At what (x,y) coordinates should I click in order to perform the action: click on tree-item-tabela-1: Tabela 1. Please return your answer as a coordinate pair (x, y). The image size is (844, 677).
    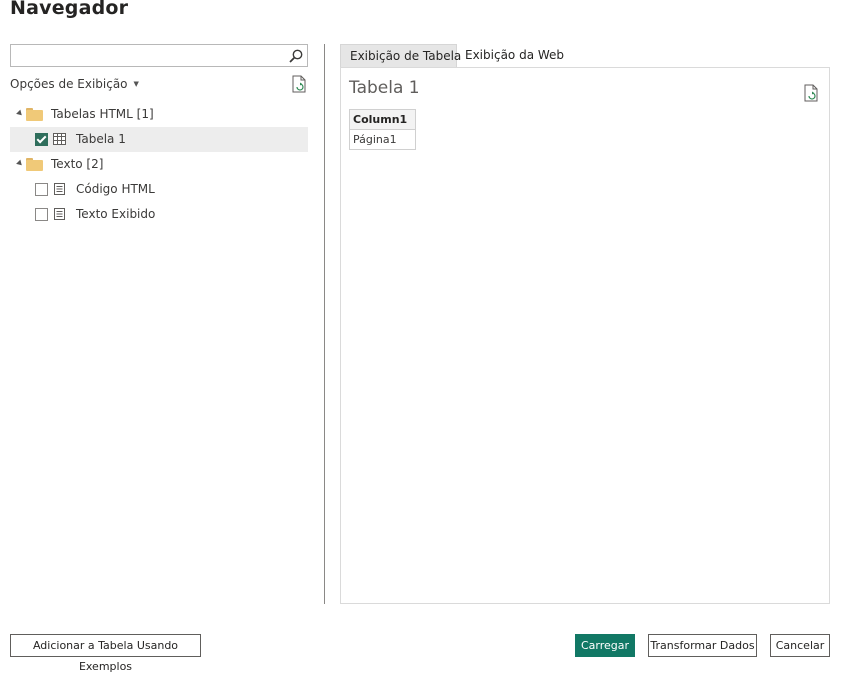
    Looking at the image, I should click on (159, 139).